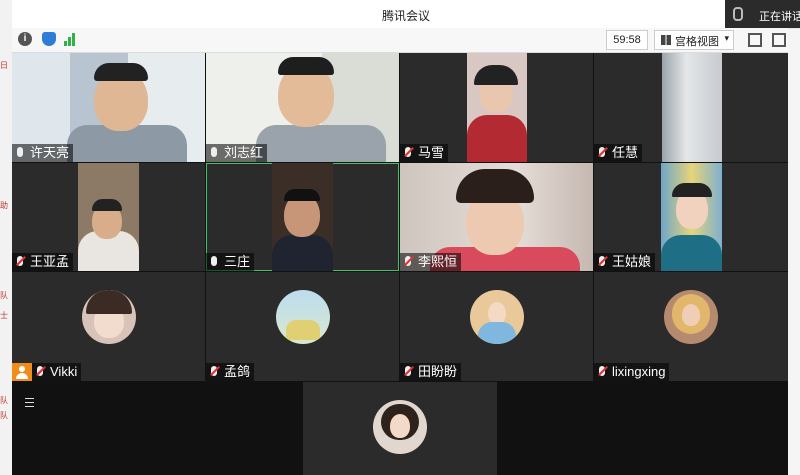 This screenshot has width=800, height=475. I want to click on menu-icon, so click(28, 403).